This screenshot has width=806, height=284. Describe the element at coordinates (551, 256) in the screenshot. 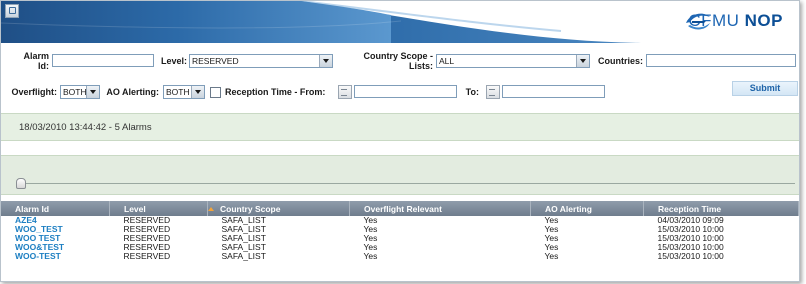

I see `ao-alerting-cell: Yes` at that location.